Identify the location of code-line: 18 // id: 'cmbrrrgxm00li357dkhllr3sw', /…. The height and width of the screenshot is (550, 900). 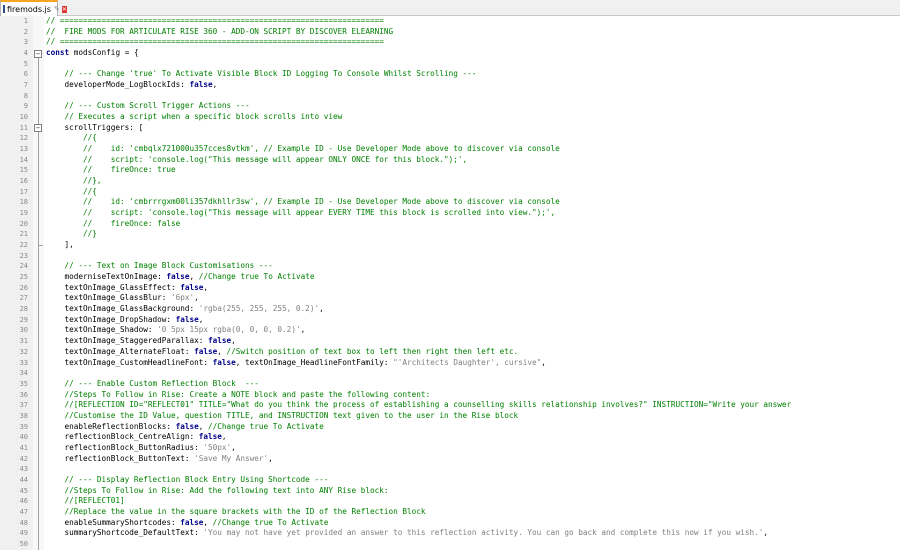
(460, 202).